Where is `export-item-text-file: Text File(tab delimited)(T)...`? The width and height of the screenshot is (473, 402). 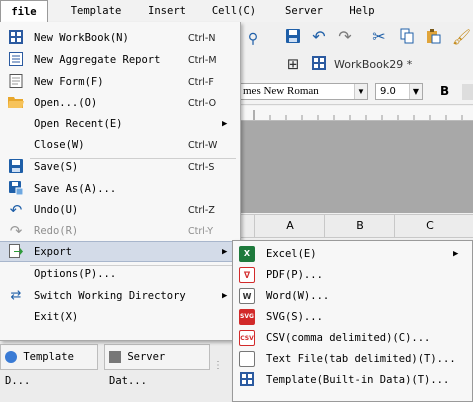 export-item-text-file: Text File(tab delimited)(T)... is located at coordinates (353, 359).